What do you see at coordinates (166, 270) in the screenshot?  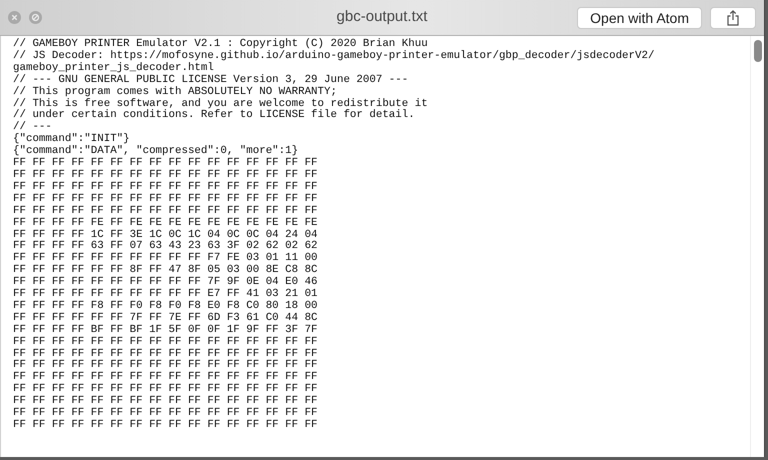 I see `text-line: FF FF FF FF FF FF 8F FF 47 8F 05 03 00 8E C8 8C` at bounding box center [166, 270].